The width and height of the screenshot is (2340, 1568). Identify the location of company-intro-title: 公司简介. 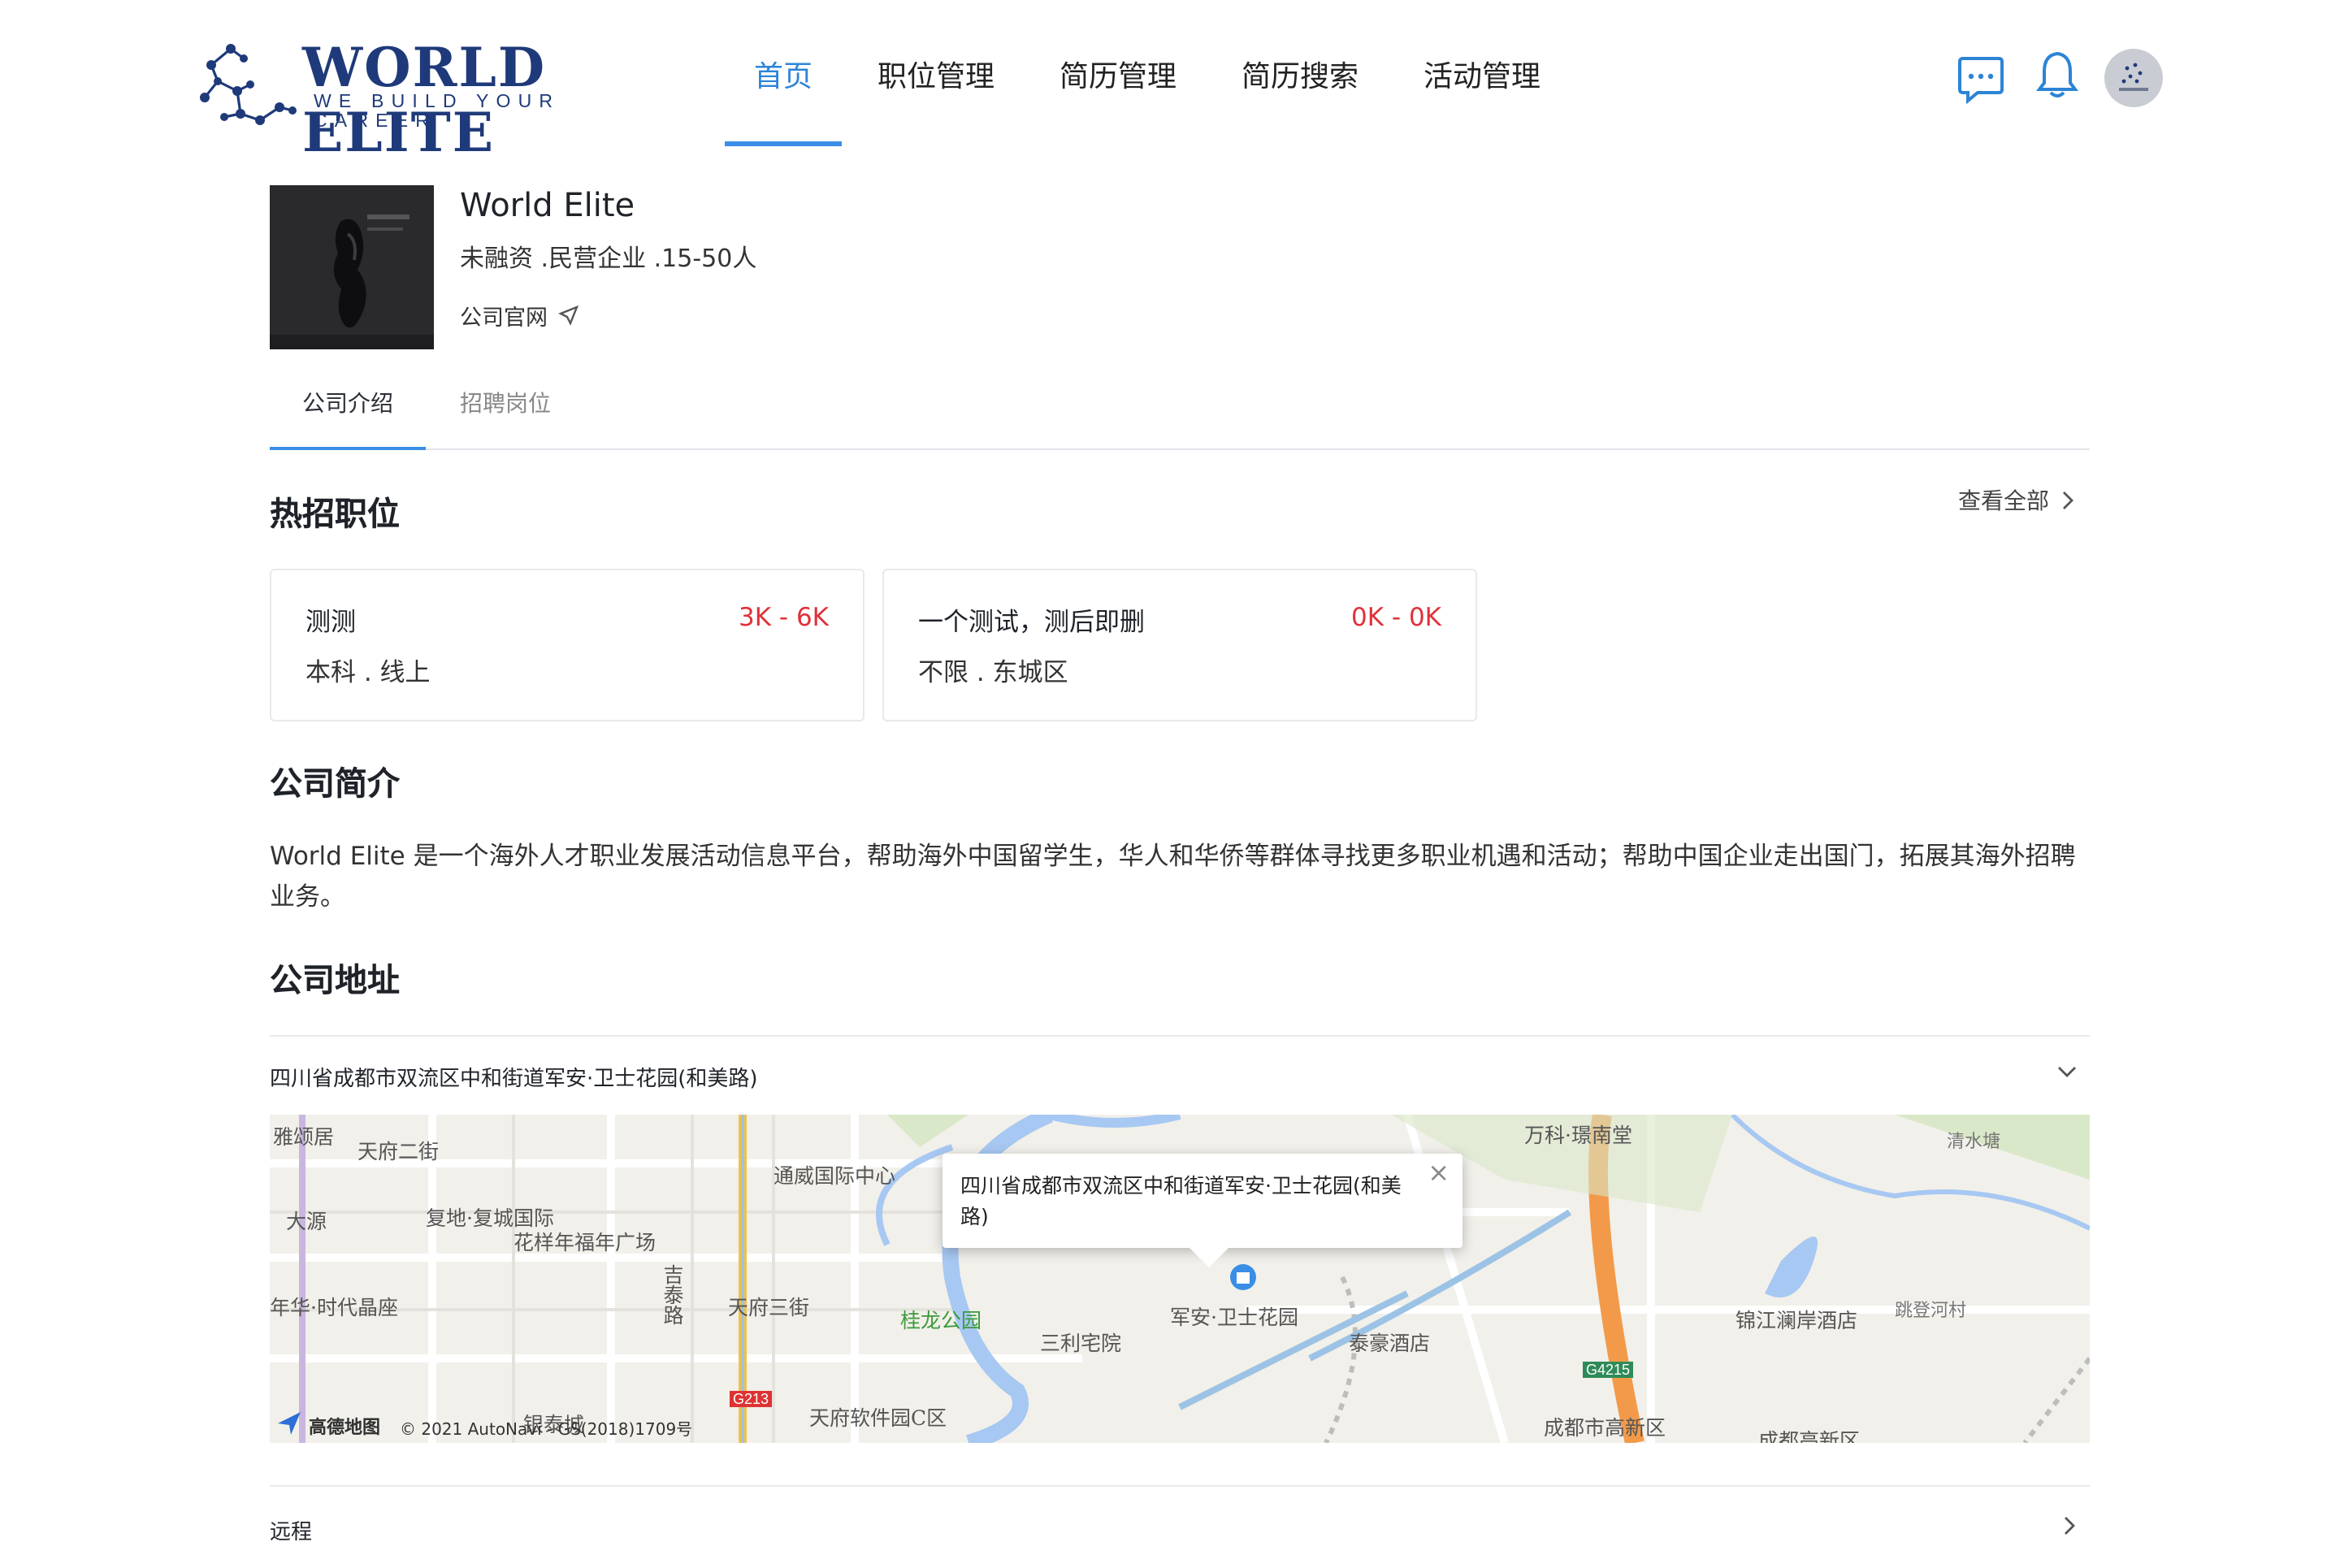
(335, 783).